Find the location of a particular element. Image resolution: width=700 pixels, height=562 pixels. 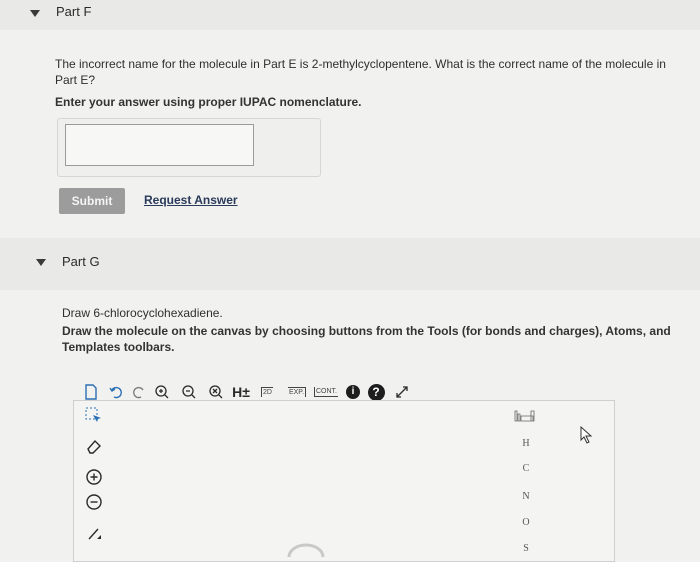

part-f-collapse-icon is located at coordinates (35, 13).